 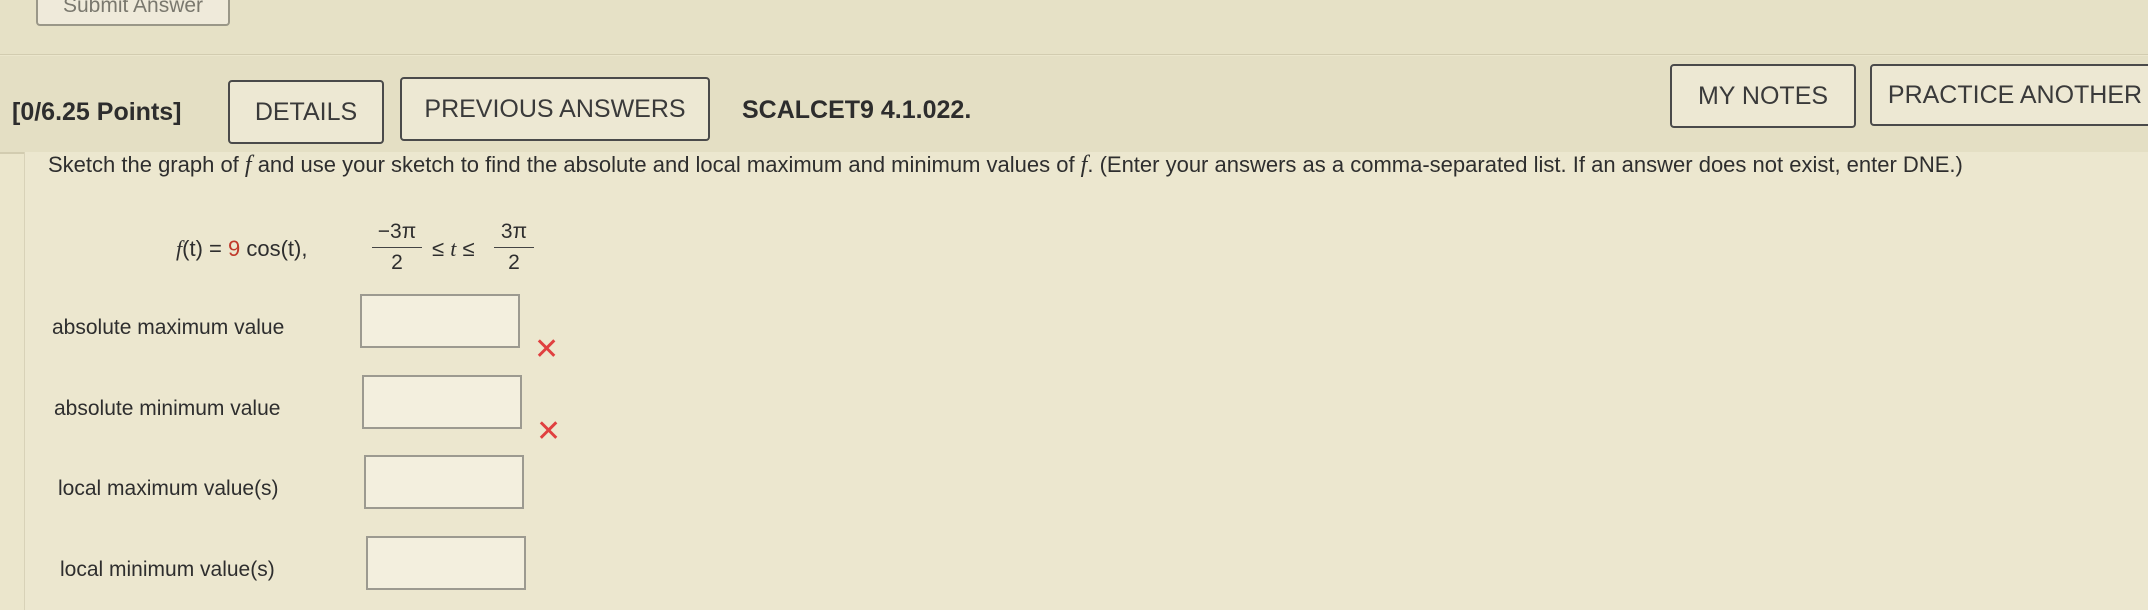 What do you see at coordinates (234, 248) in the screenshot?
I see `function-coefficient: 9` at bounding box center [234, 248].